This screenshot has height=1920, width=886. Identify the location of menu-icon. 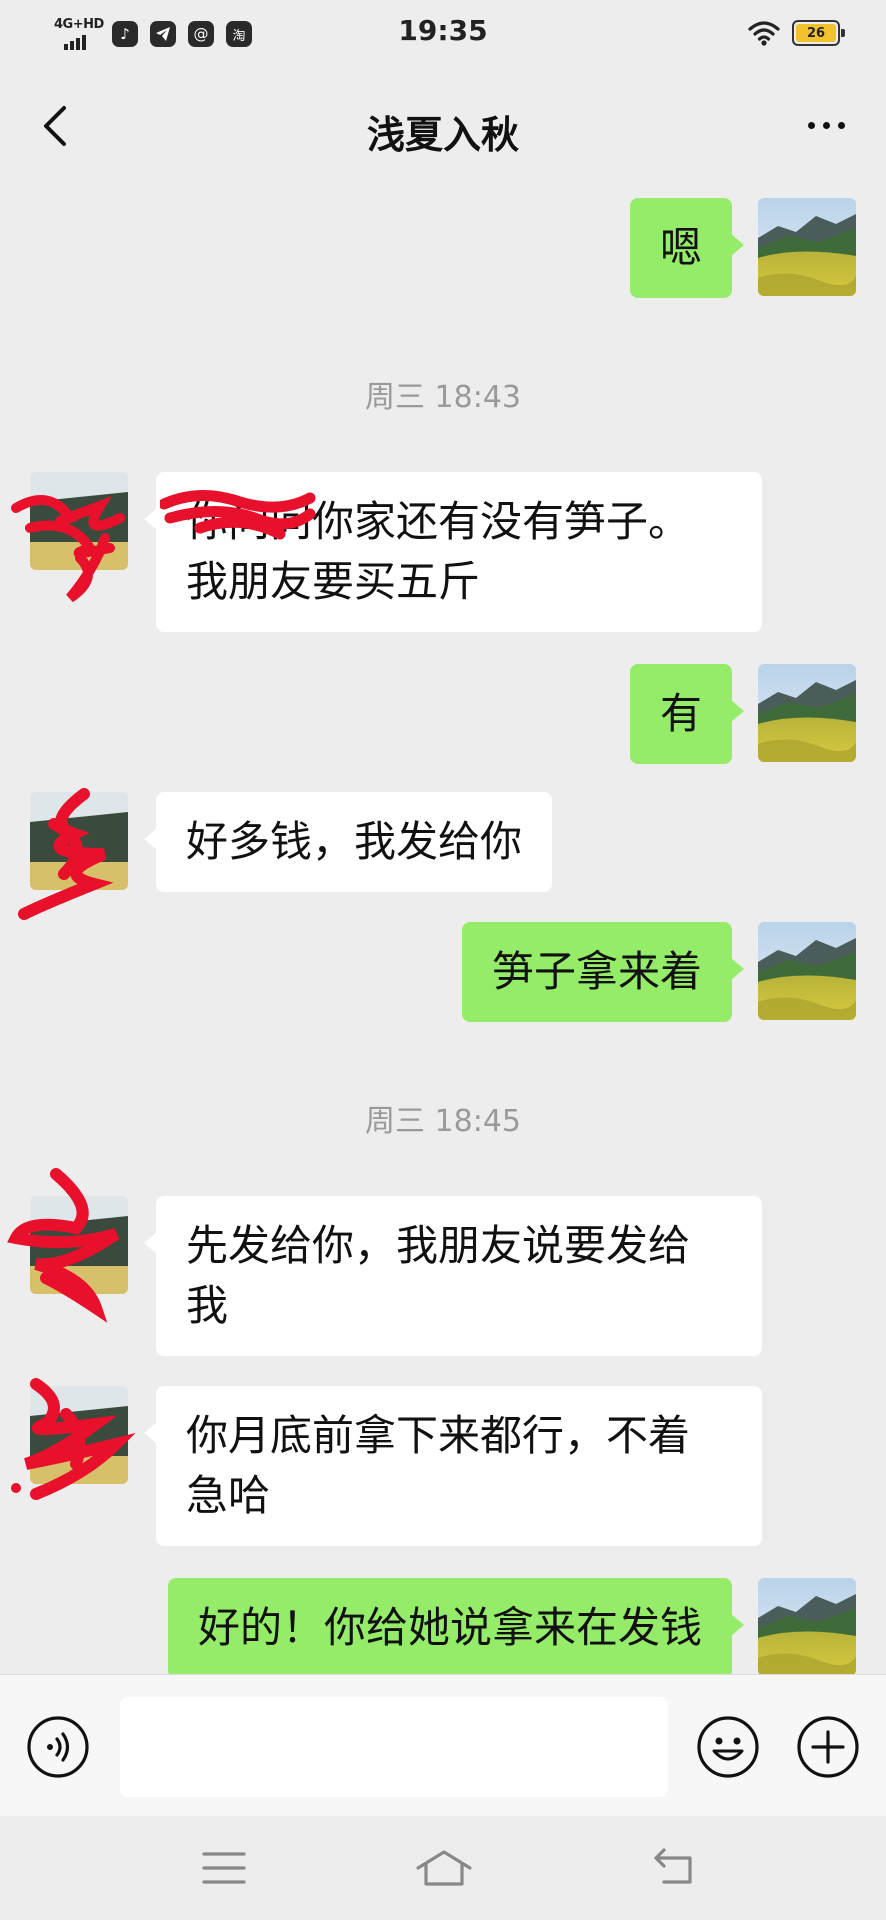
(224, 1868).